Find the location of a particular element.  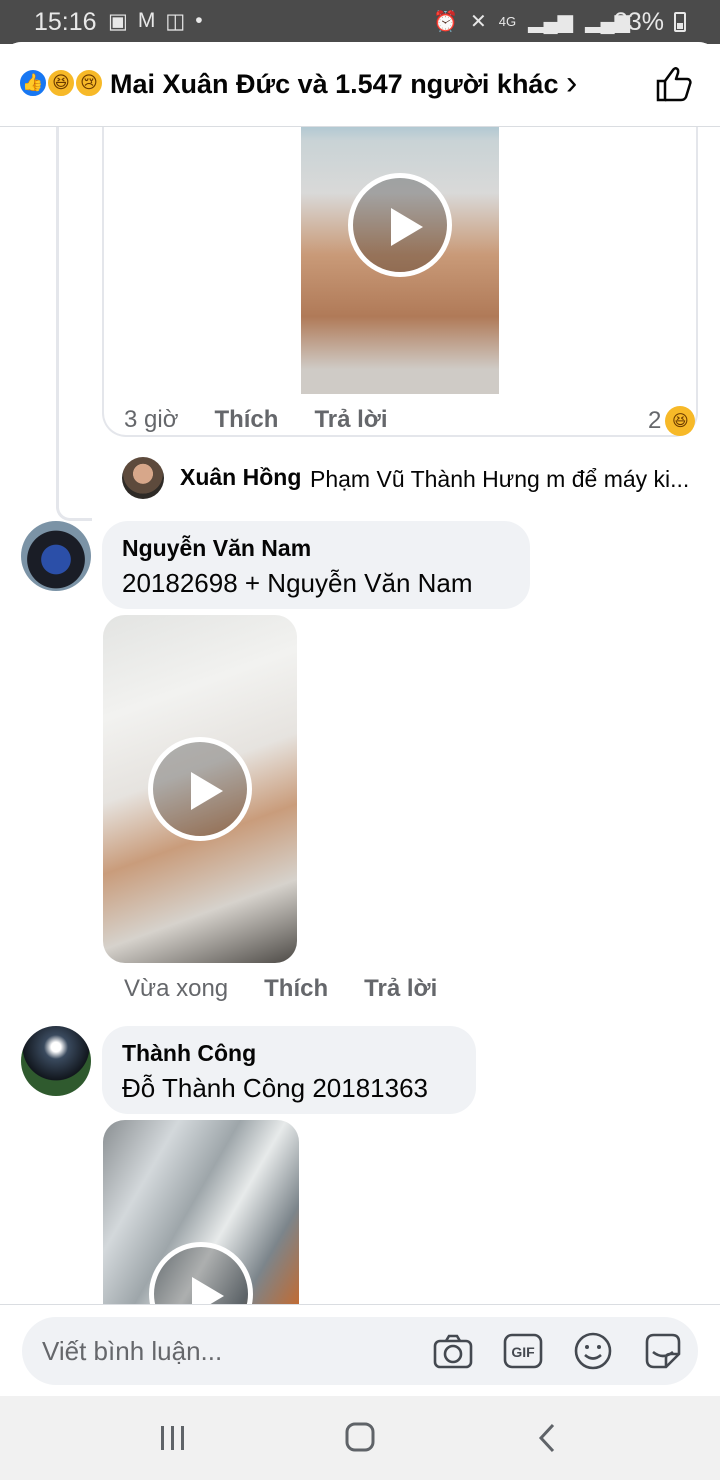

comment-actions: Vừa xong Thích Trả lời is located at coordinates (298, 989).